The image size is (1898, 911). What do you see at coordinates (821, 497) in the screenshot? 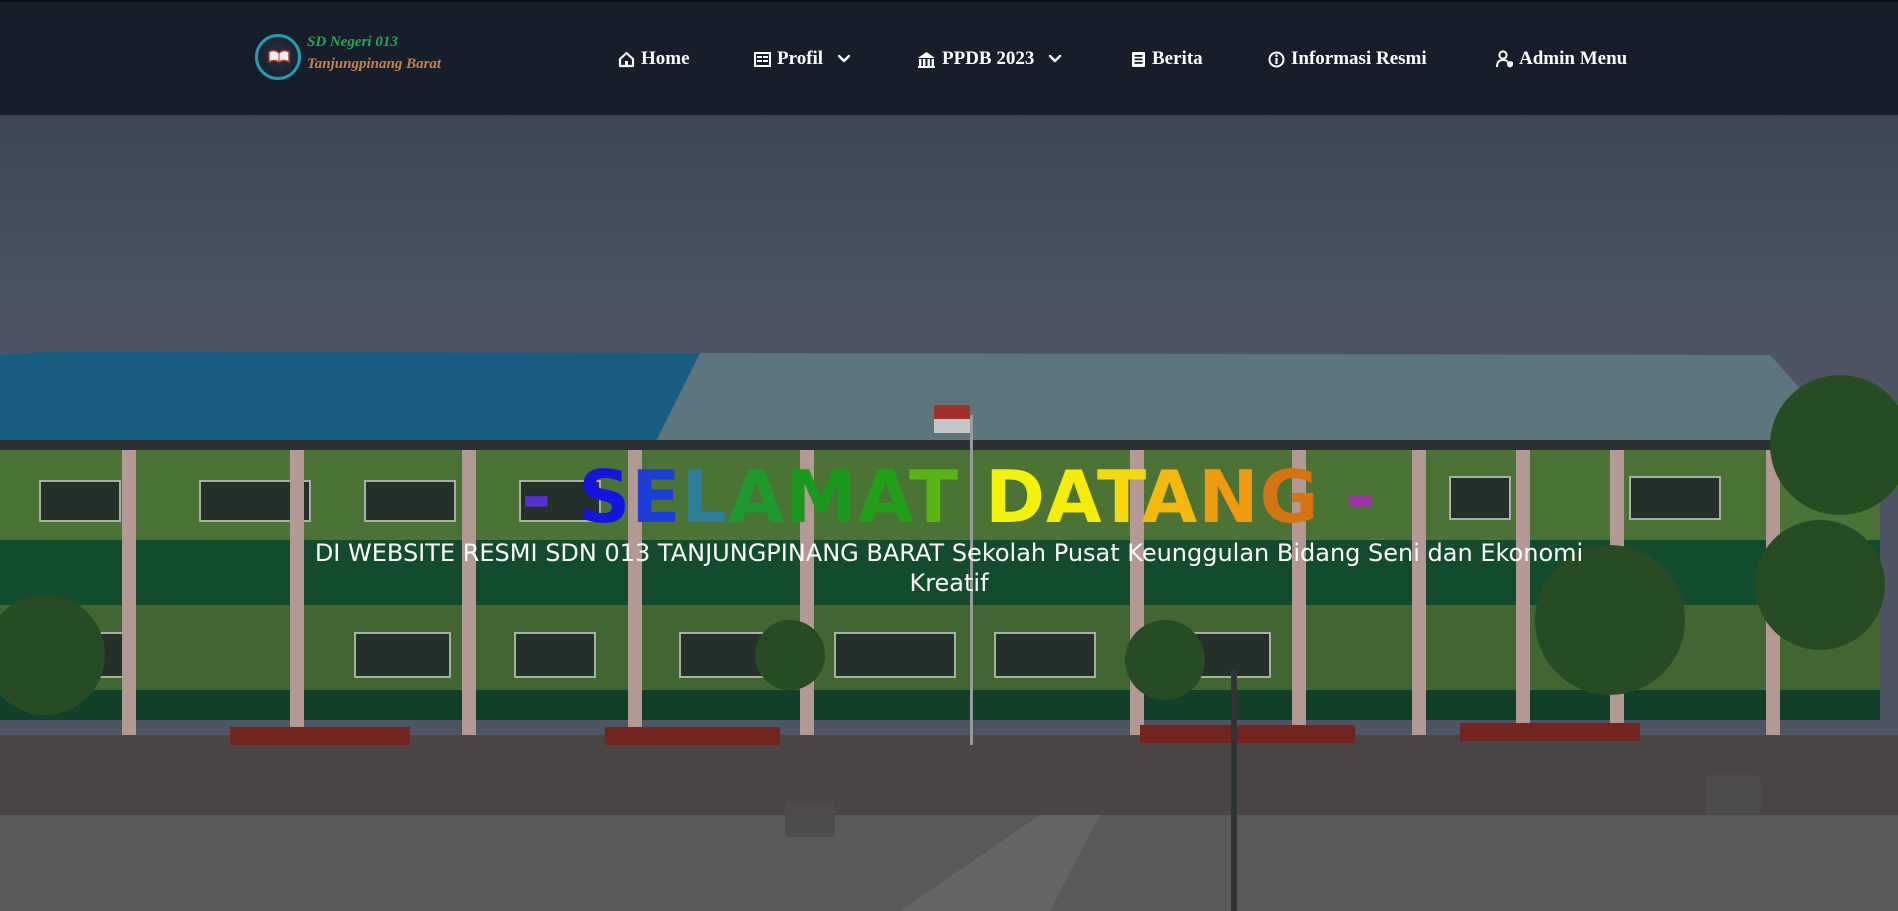
I see `hero-title-letter: M` at bounding box center [821, 497].